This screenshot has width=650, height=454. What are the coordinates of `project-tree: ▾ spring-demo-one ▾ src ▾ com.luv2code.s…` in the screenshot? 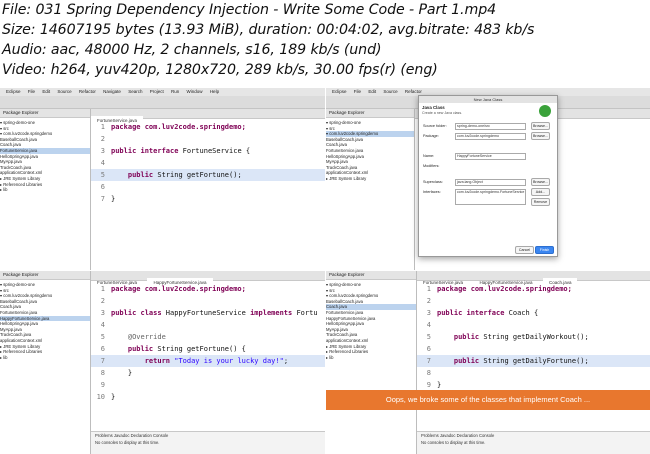 It's located at (45, 155).